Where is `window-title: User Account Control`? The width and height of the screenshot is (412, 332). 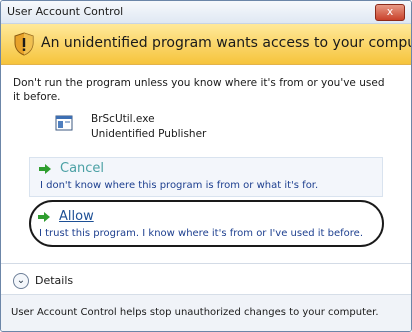
window-title: User Account Control is located at coordinates (65, 11).